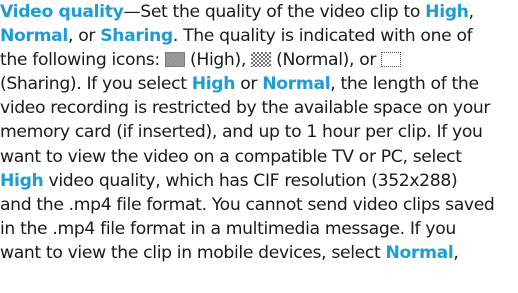  Describe the element at coordinates (404, 84) in the screenshot. I see `text-fragment: , the length of the` at that location.